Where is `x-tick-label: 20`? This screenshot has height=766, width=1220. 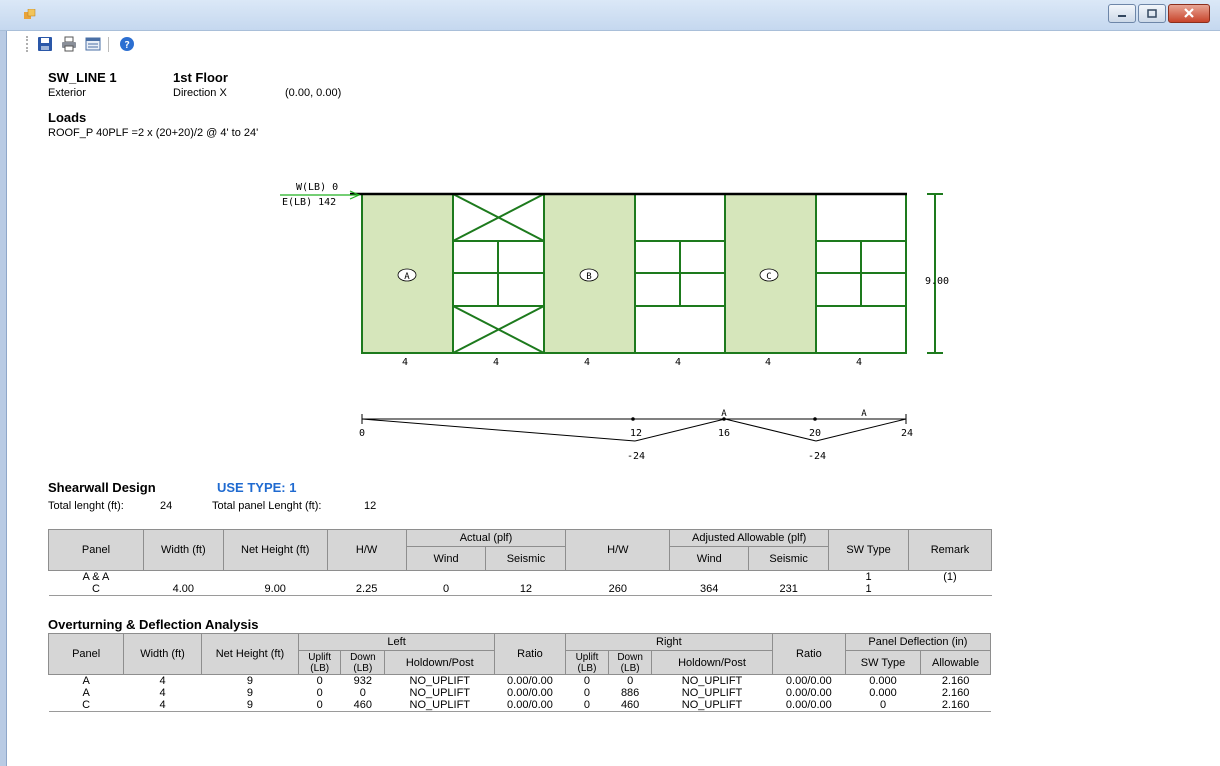 x-tick-label: 20 is located at coordinates (815, 433).